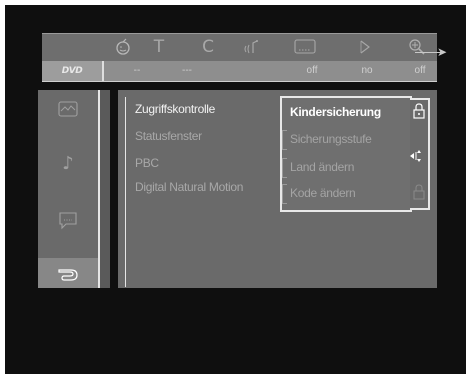 The width and height of the screenshot is (472, 380). What do you see at coordinates (68, 189) in the screenshot?
I see `category-sidebar: ♪` at bounding box center [68, 189].